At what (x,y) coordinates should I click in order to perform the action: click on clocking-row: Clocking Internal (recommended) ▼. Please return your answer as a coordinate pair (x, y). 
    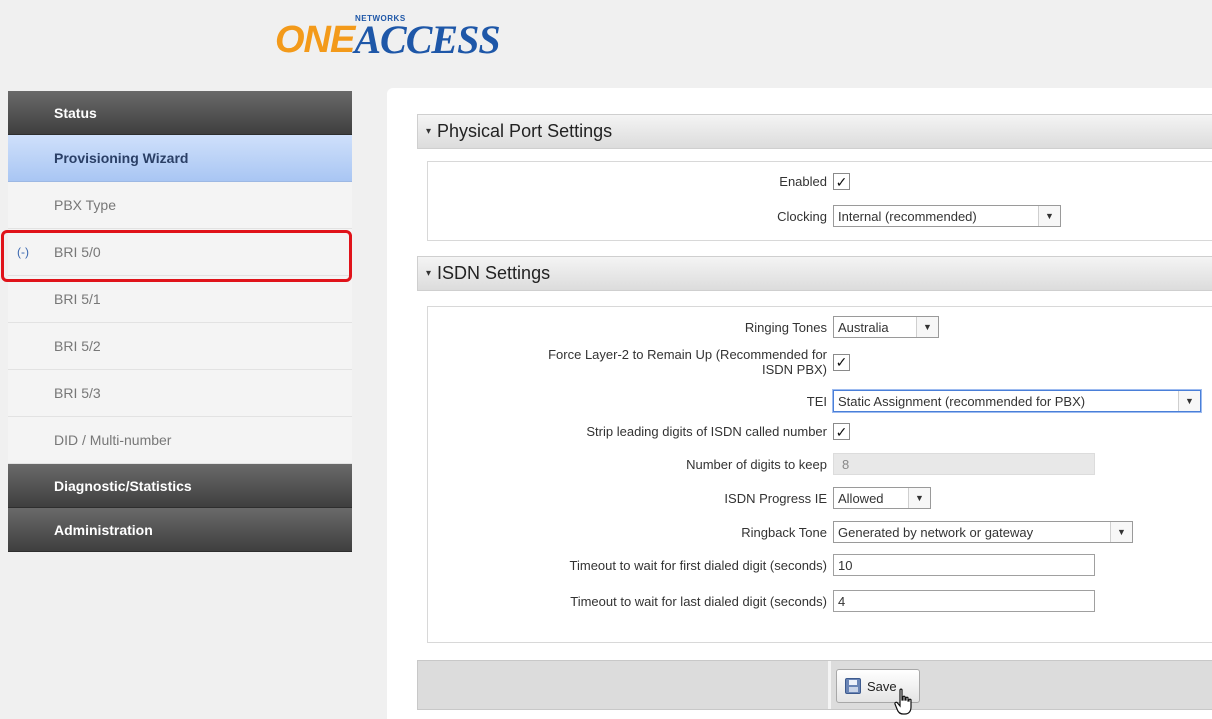
    Looking at the image, I should click on (820, 216).